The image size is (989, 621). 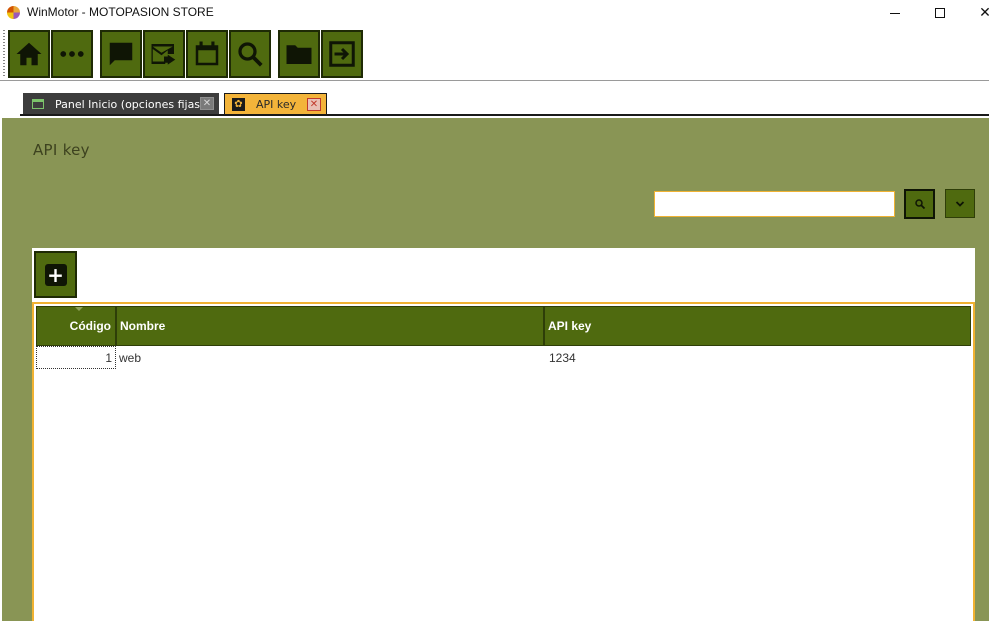 What do you see at coordinates (120, 12) in the screenshot?
I see `window-title: WinMotor - MOTOPASION STORE` at bounding box center [120, 12].